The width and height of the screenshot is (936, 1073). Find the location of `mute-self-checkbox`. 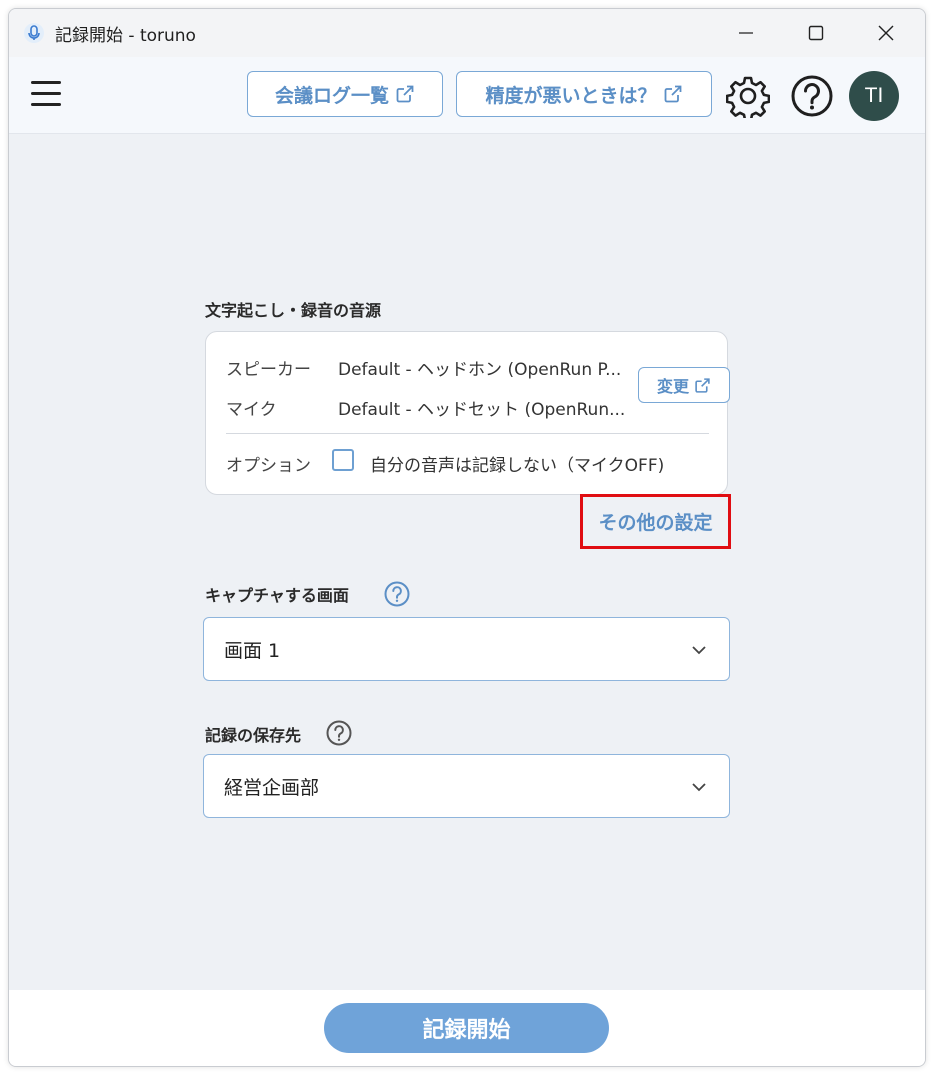

mute-self-checkbox is located at coordinates (343, 460).